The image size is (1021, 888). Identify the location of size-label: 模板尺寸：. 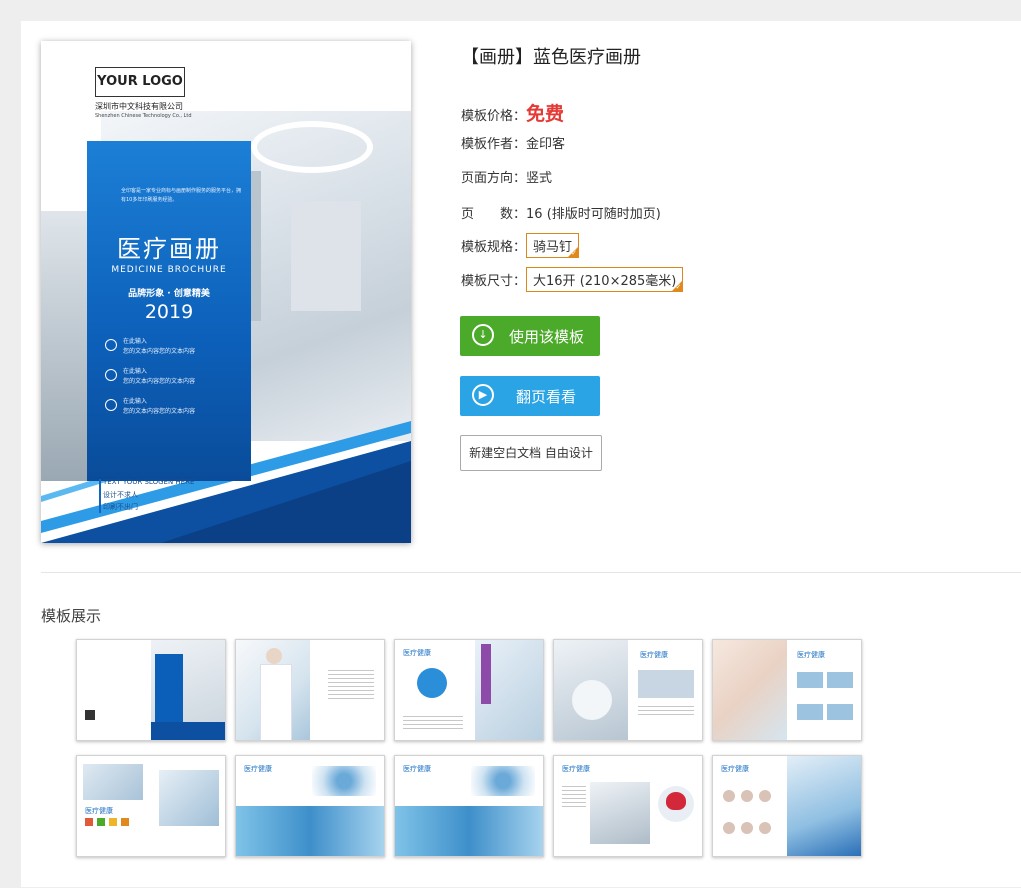
(494, 281).